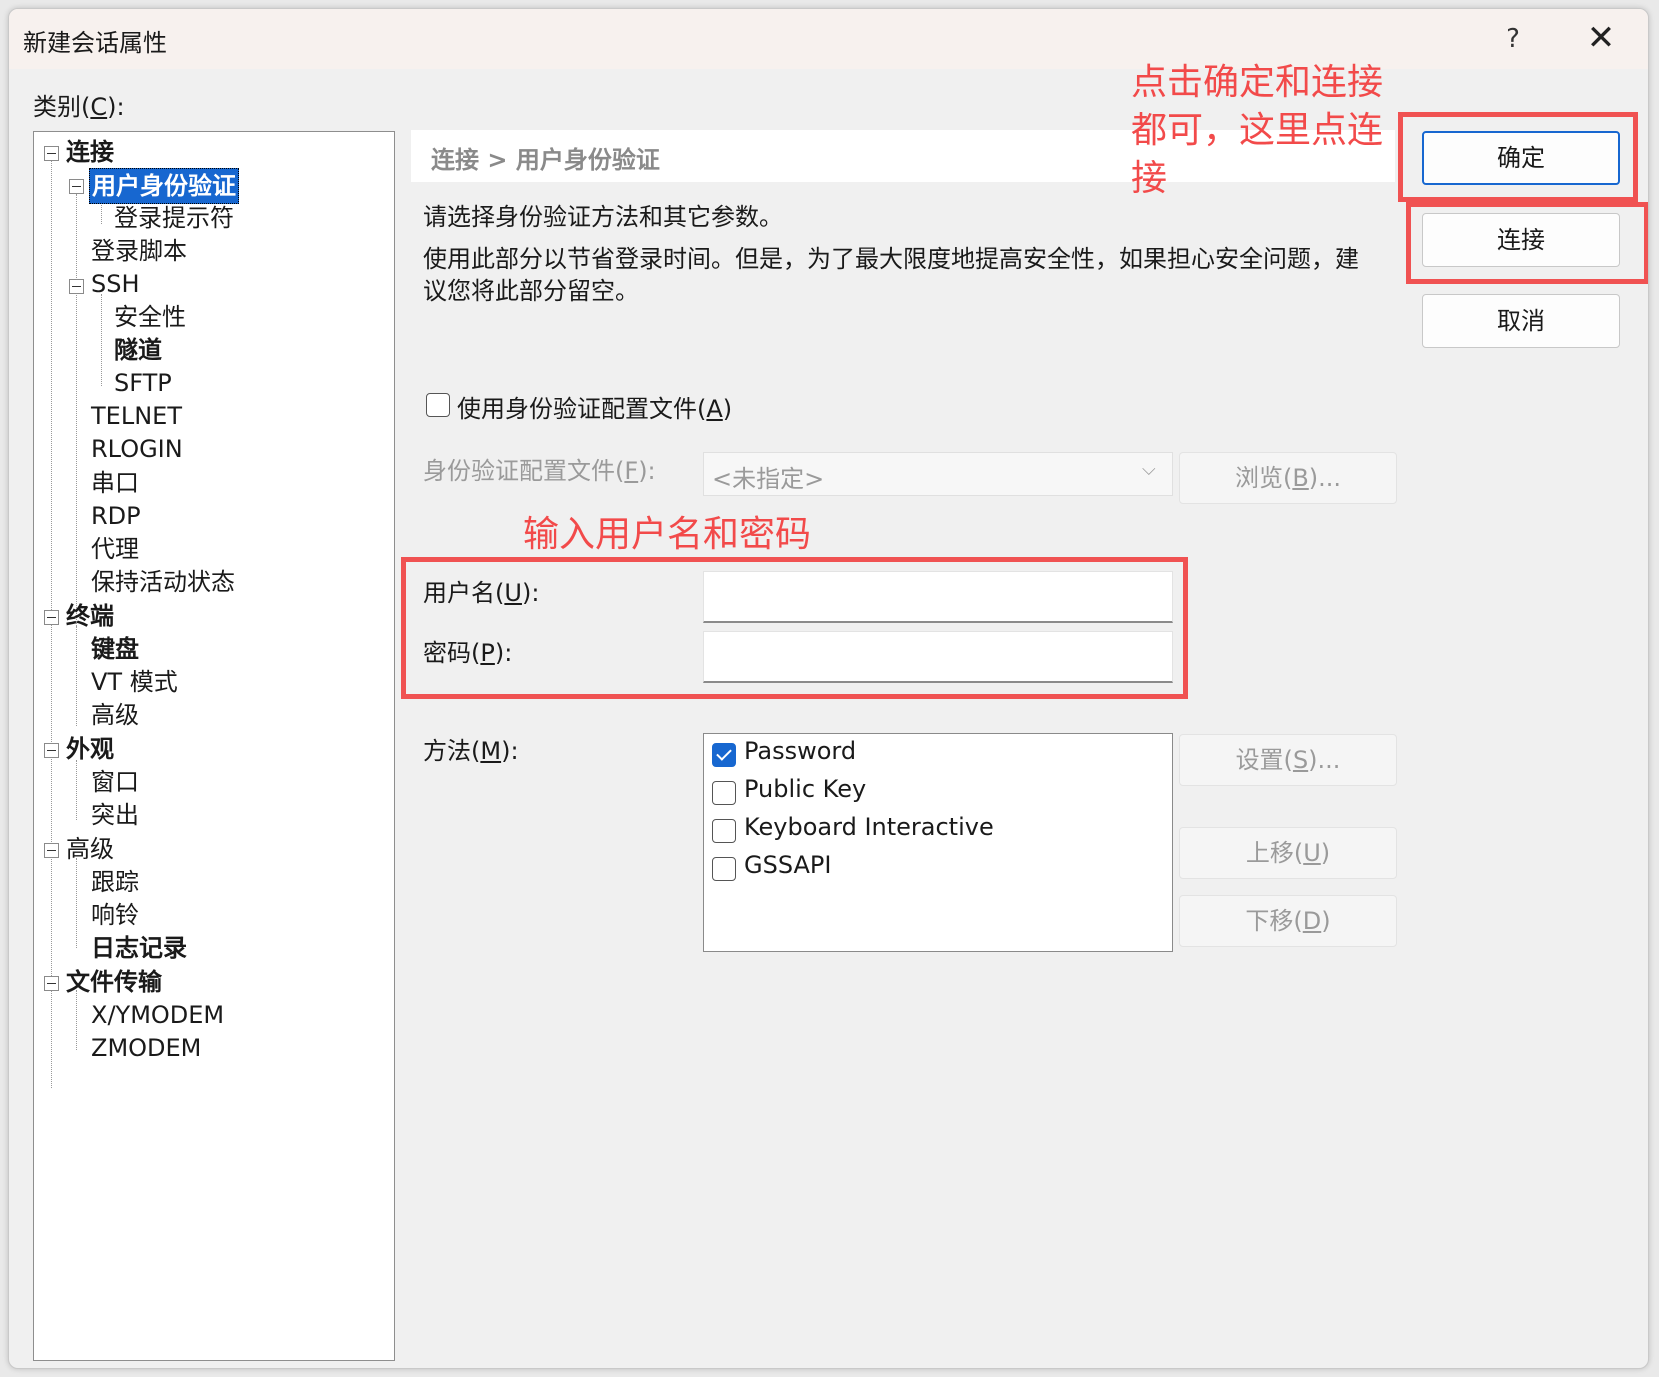 This screenshot has height=1377, width=1659. Describe the element at coordinates (143, 383) in the screenshot. I see `tree-item-sftp: SFTP` at that location.